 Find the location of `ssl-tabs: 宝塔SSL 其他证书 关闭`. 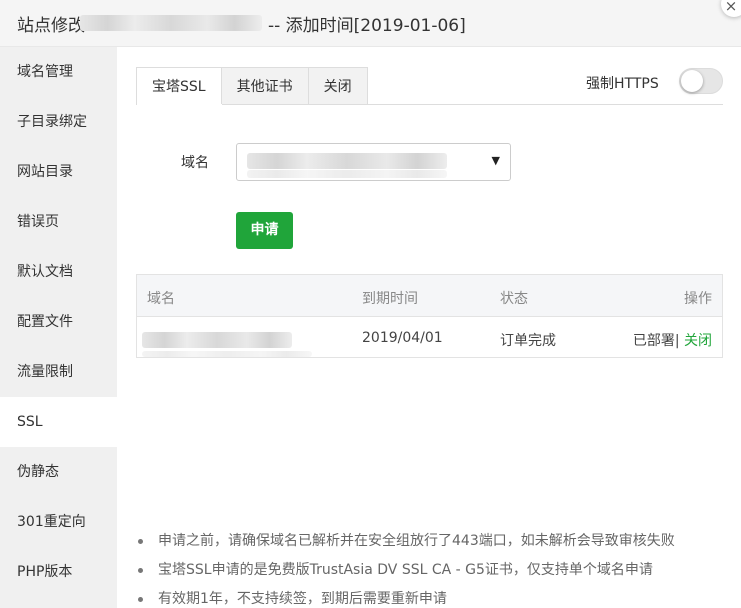

ssl-tabs: 宝塔SSL 其他证书 关闭 is located at coordinates (252, 86).